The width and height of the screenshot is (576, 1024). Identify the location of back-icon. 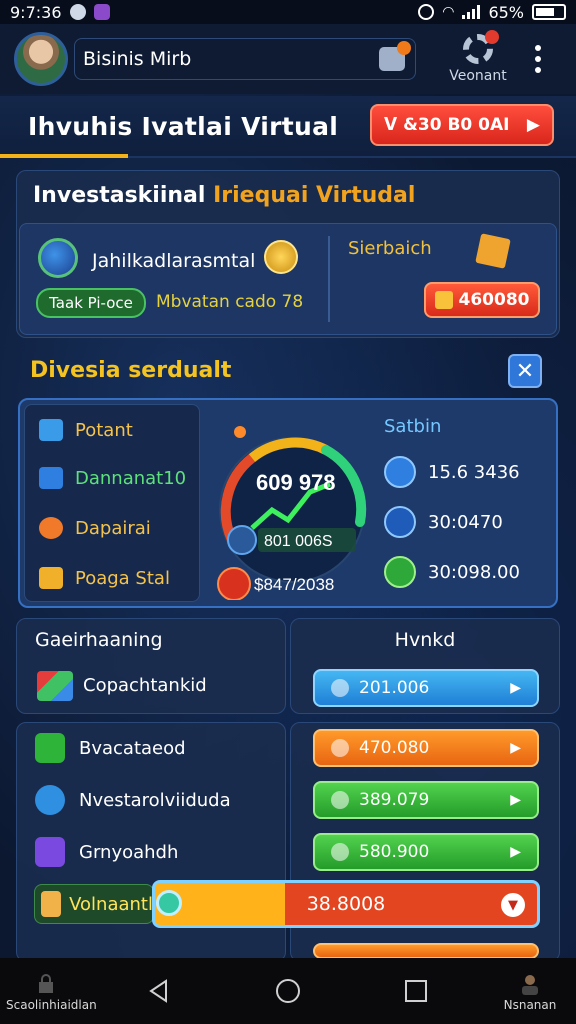
(159, 991).